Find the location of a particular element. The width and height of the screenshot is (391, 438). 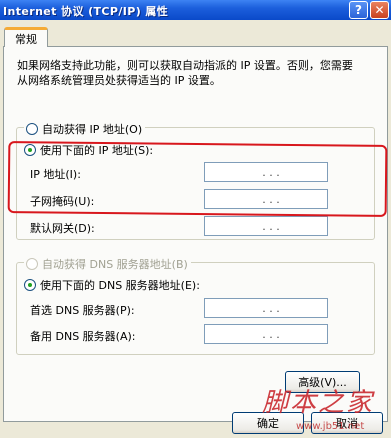

ip-address-label: IP 地址(I): is located at coordinates (55, 174).